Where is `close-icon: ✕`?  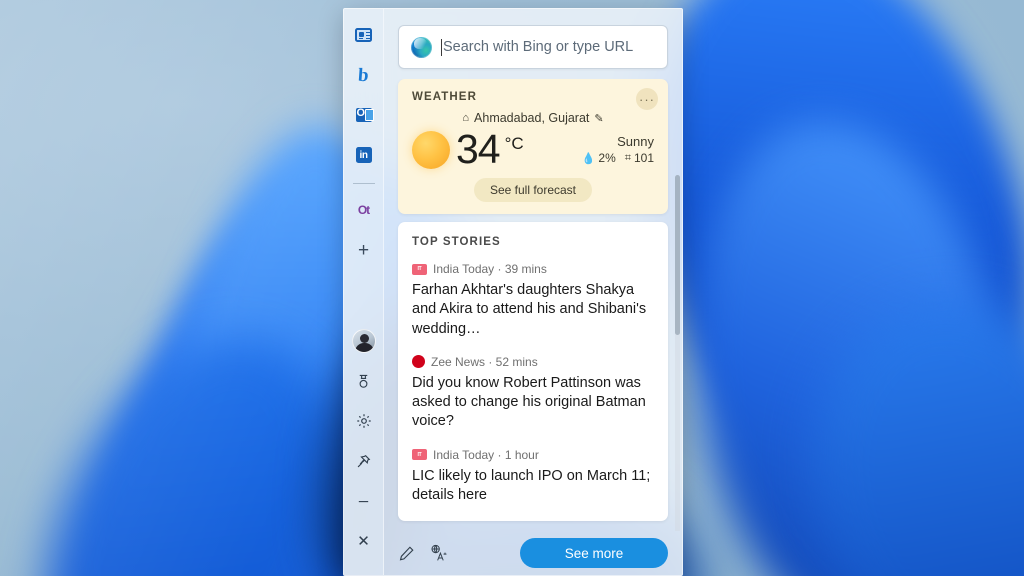
close-icon: ✕ is located at coordinates (363, 541).